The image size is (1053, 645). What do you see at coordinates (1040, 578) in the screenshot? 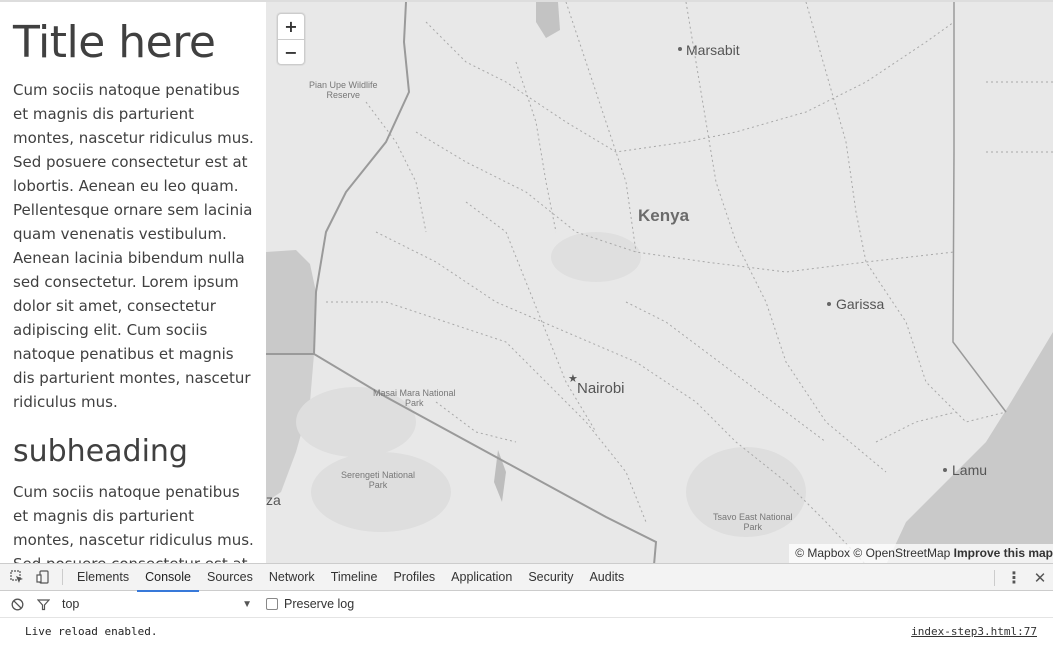
I see `close-icon: ✕` at bounding box center [1040, 578].